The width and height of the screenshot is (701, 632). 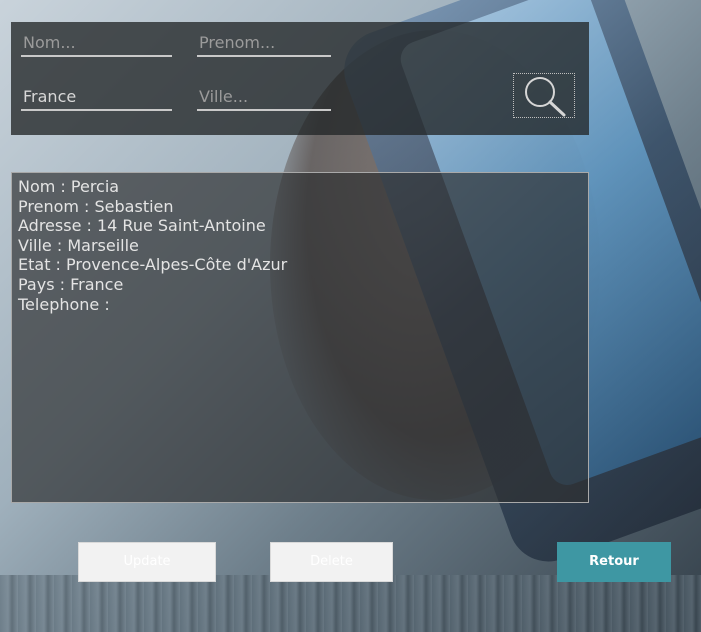 What do you see at coordinates (142, 226) in the screenshot?
I see `detail-adresse: Adresse : 14 Rue Saint-Antoine` at bounding box center [142, 226].